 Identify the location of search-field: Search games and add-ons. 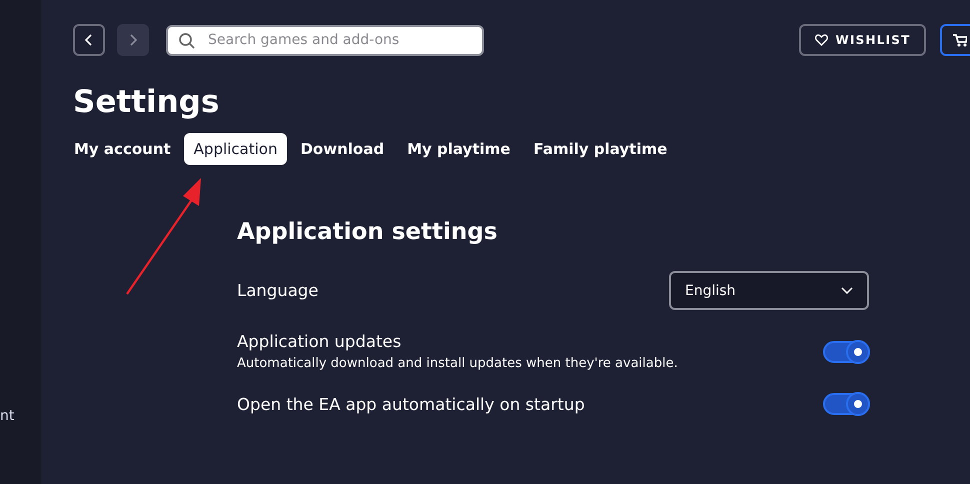
(325, 40).